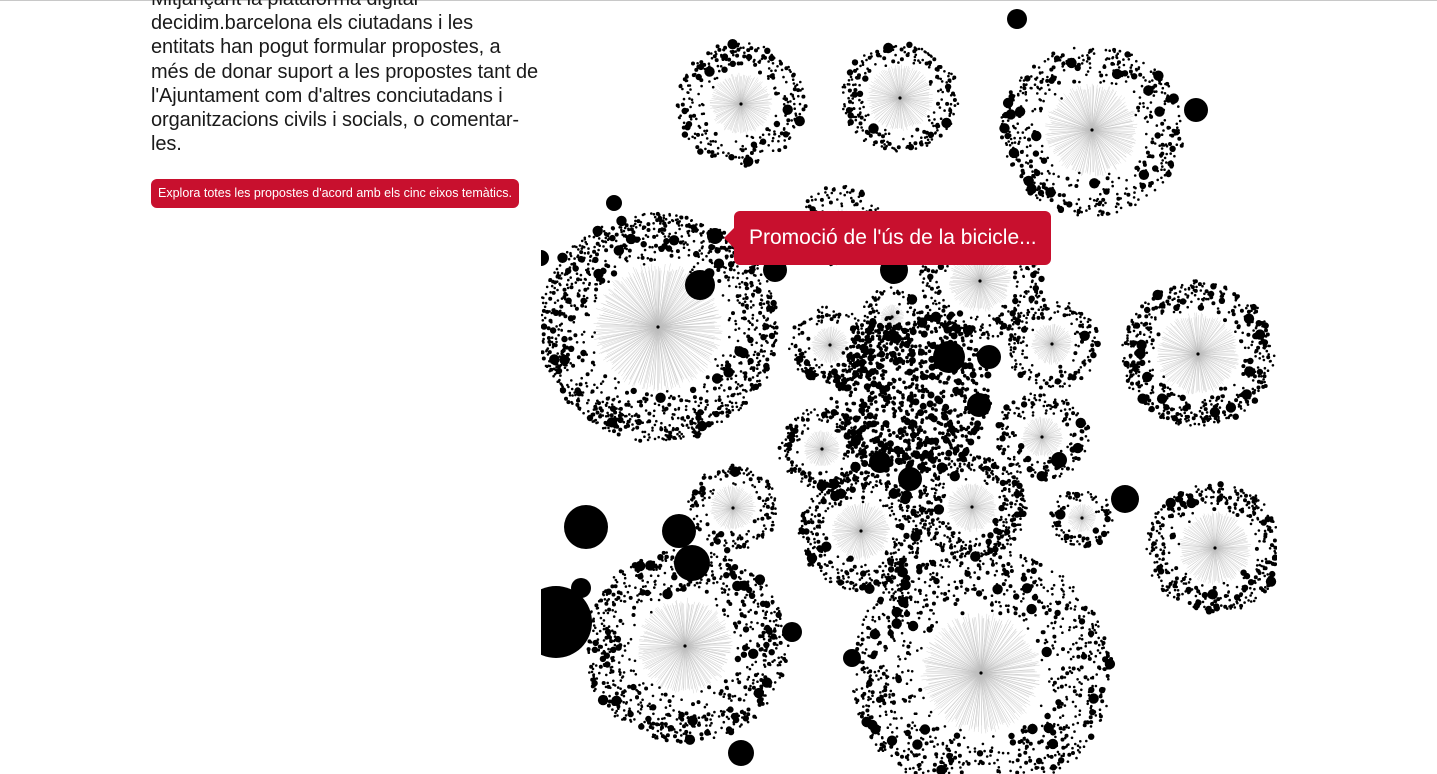  What do you see at coordinates (635, 345) in the screenshot?
I see `edge` at bounding box center [635, 345].